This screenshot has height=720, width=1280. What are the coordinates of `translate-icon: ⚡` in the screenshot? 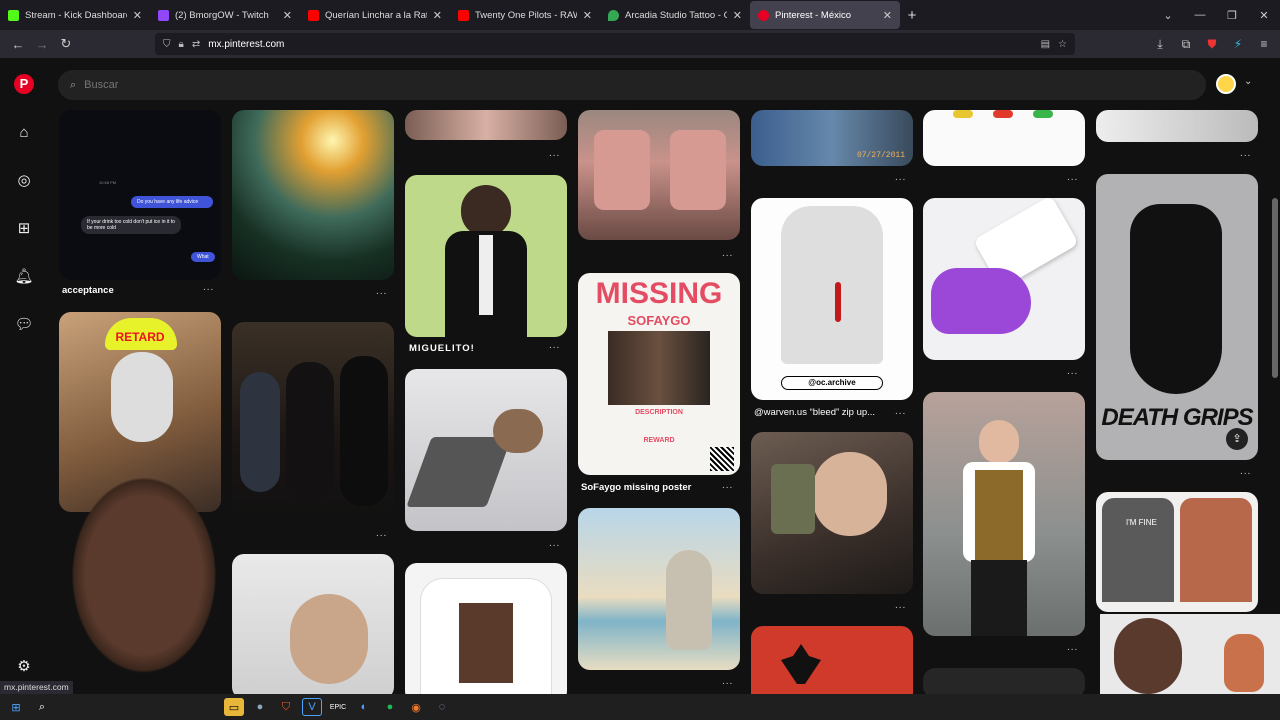 It's located at (1238, 44).